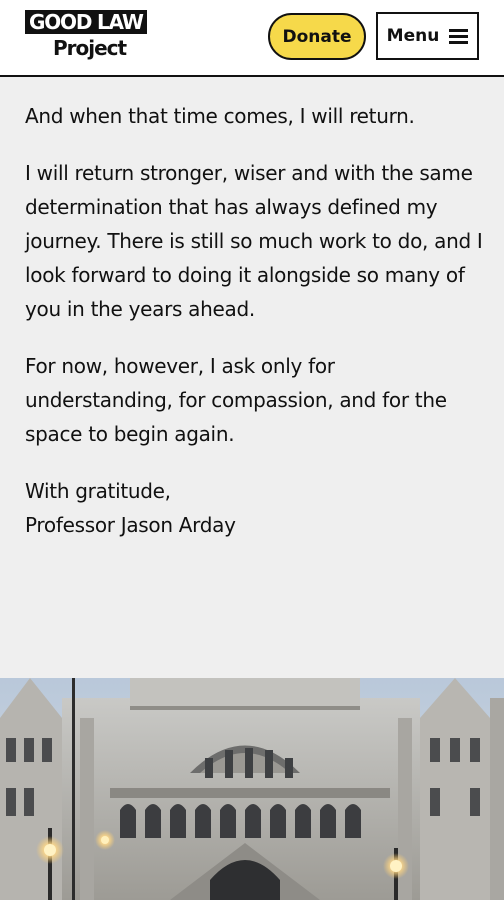 The width and height of the screenshot is (504, 900). What do you see at coordinates (130, 525) in the screenshot?
I see `signoff-name: Professor Jason Arday` at bounding box center [130, 525].